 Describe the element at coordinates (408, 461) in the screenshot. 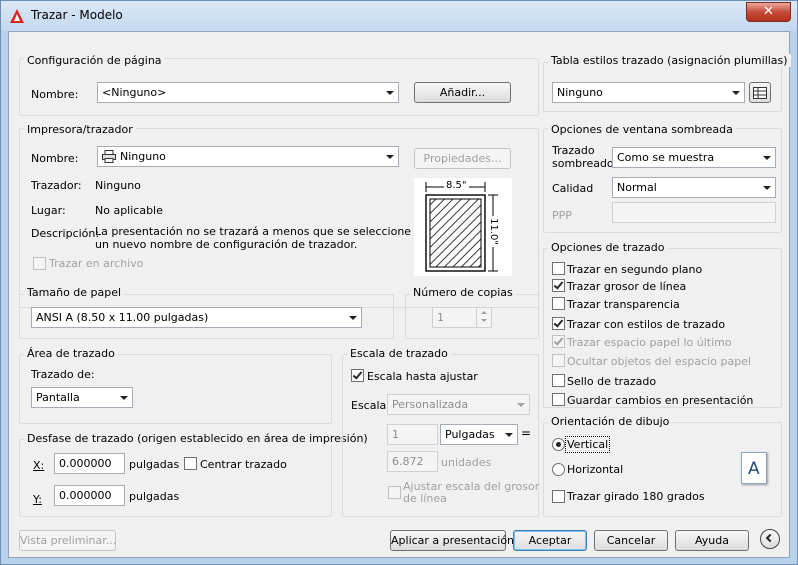

I see `scale-value2: 6.872` at that location.